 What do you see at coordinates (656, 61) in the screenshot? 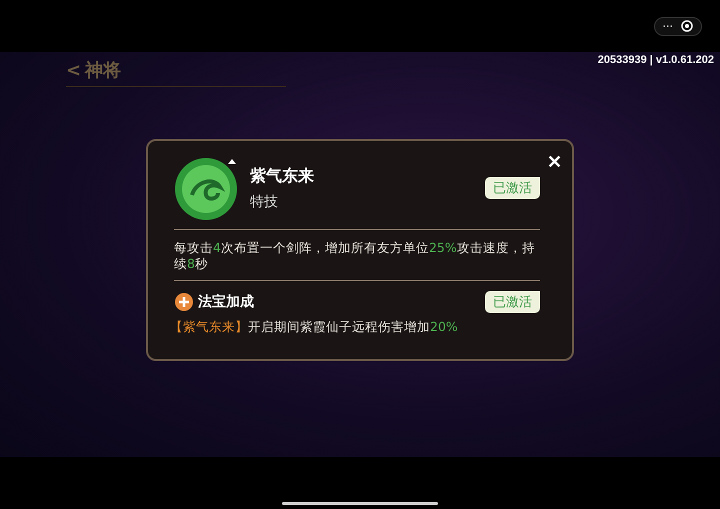
I see `version-label: 20533939 | v1.0.61.202` at bounding box center [656, 61].